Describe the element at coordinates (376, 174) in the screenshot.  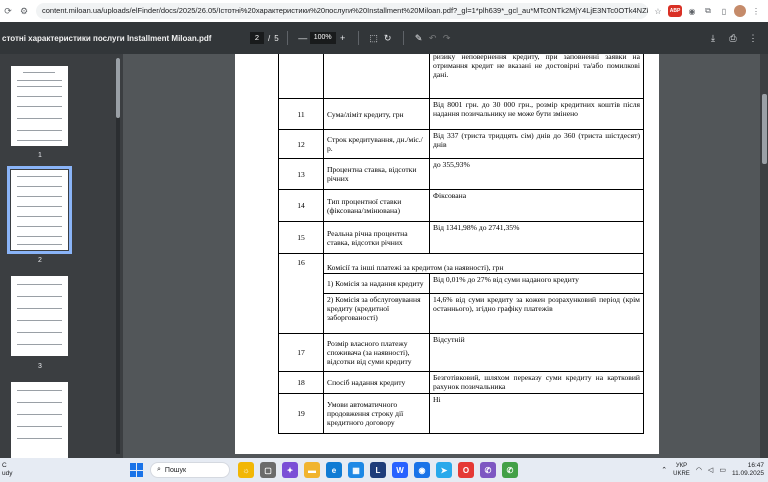
I see `row-name: Процентна ставка, відсотки річних` at that location.